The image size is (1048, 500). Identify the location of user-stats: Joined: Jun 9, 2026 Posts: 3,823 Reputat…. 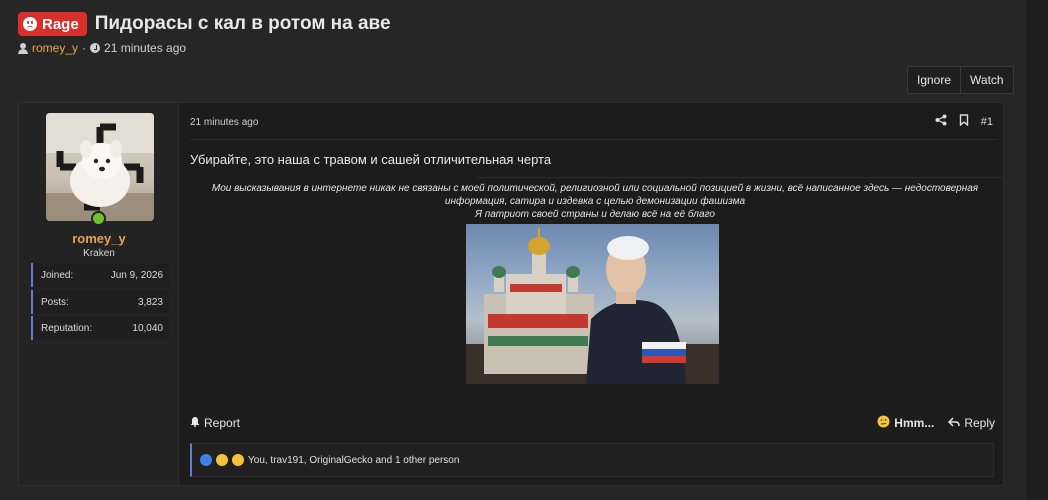
(100, 302).